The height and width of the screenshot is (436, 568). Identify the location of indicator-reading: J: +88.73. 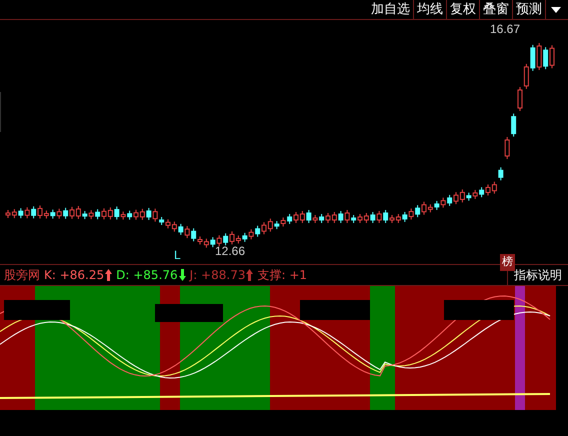
(218, 275).